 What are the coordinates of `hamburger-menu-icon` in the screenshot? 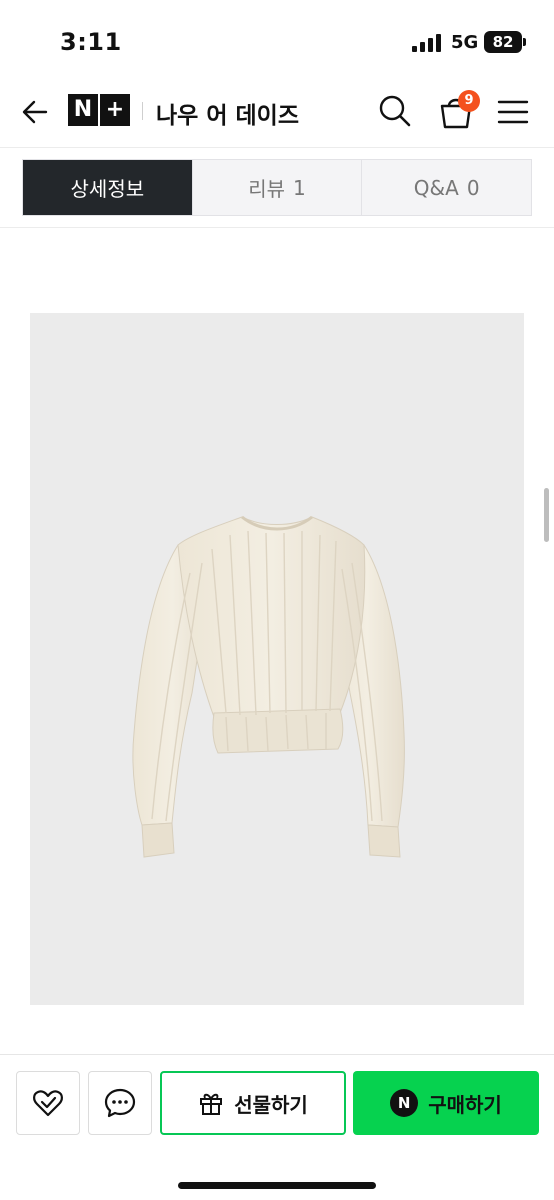 It's located at (513, 112).